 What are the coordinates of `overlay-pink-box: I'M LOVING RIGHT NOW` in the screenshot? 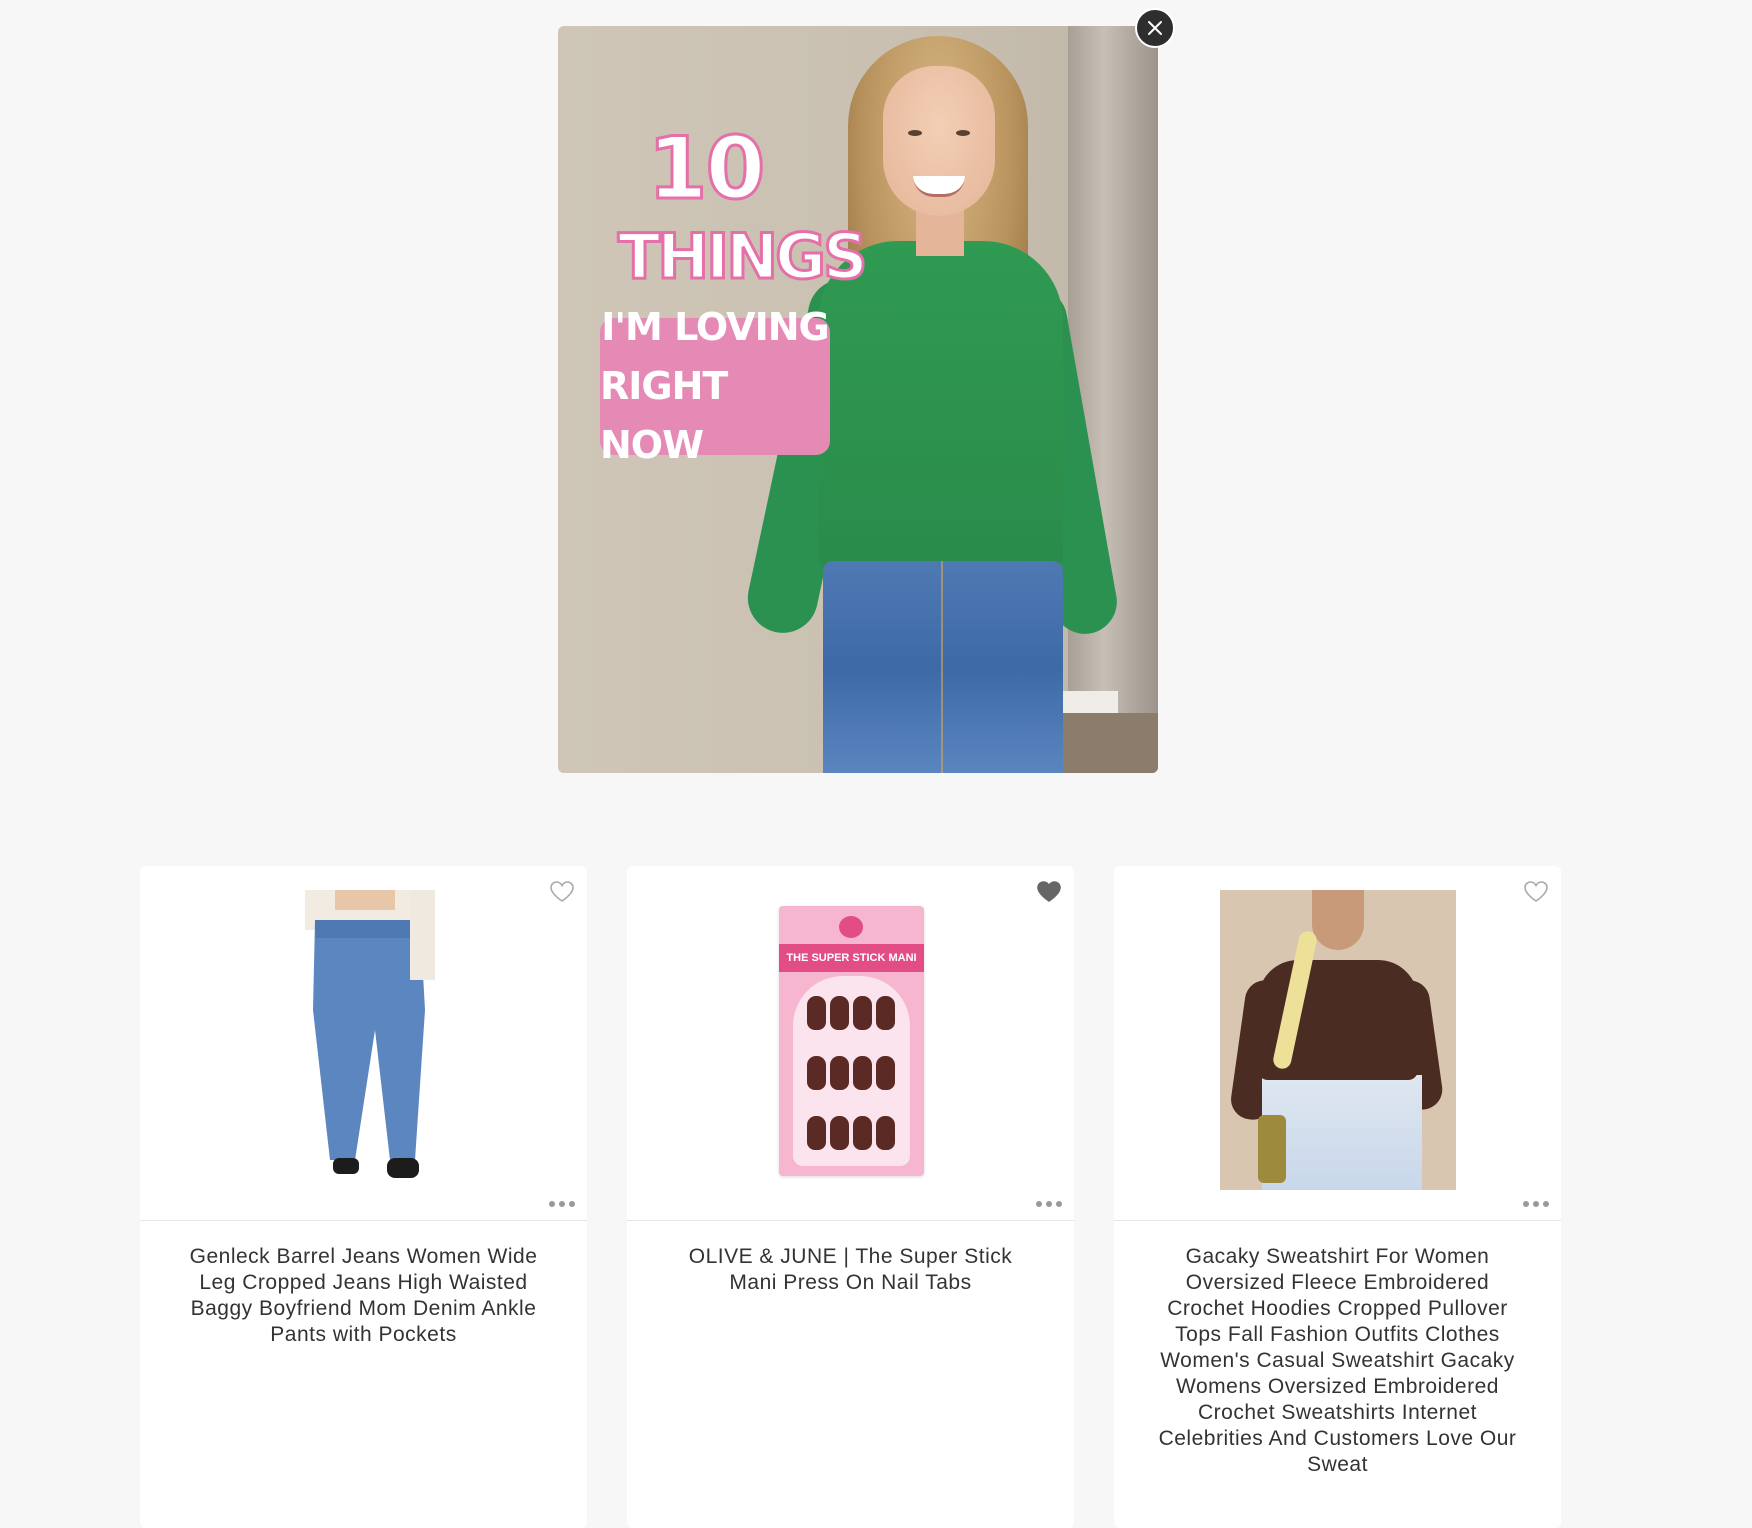 It's located at (715, 386).